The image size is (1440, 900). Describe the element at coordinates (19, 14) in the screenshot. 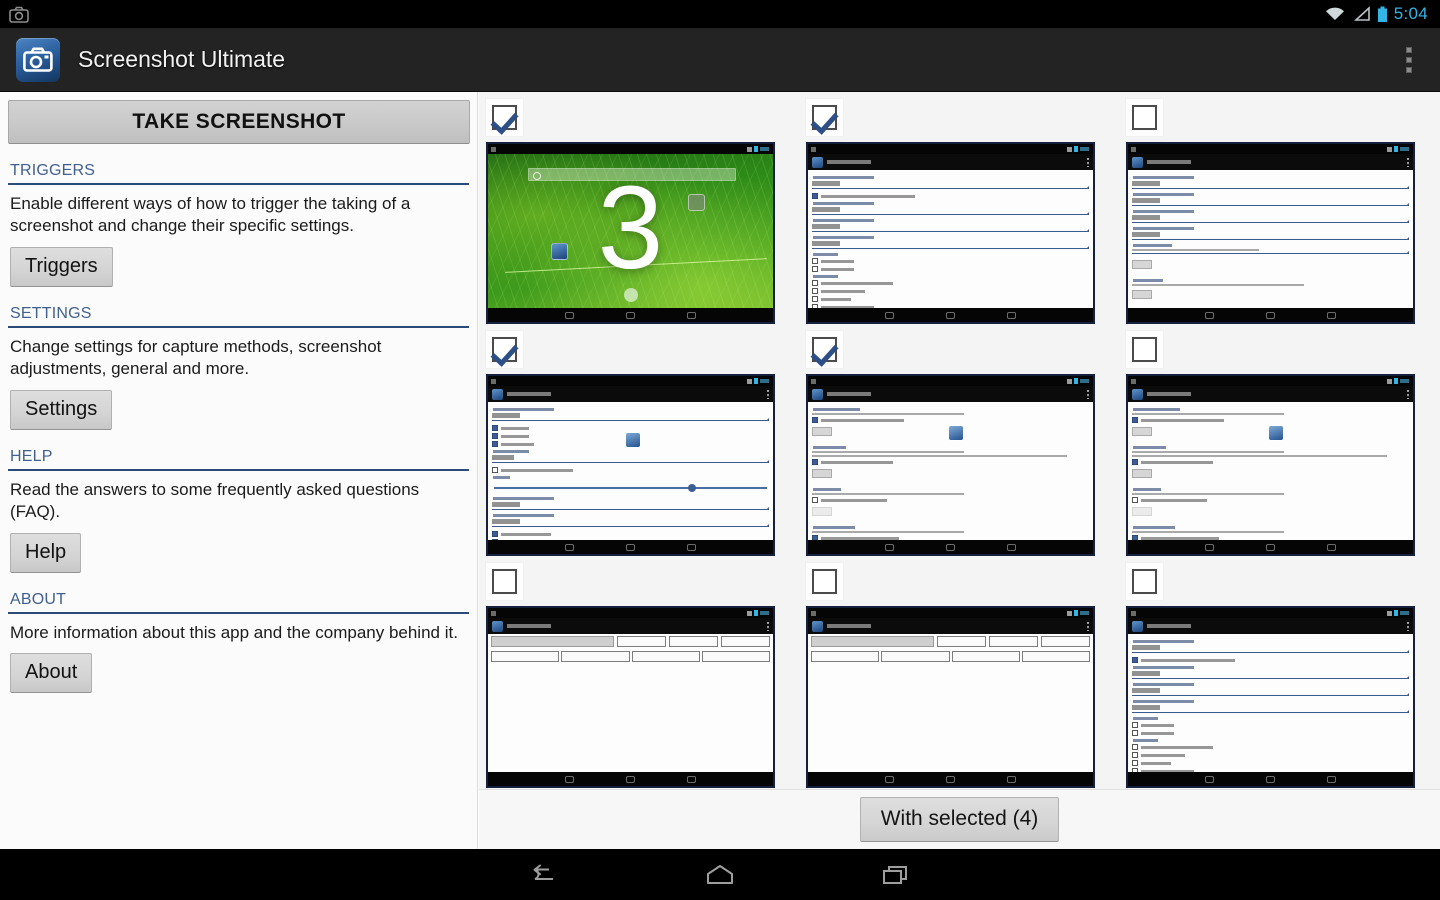

I see `screenshot-notification-icon` at that location.